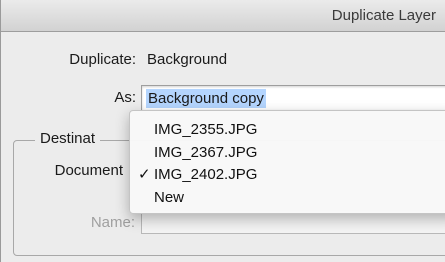  I want to click on name-label: Name:, so click(112, 222).